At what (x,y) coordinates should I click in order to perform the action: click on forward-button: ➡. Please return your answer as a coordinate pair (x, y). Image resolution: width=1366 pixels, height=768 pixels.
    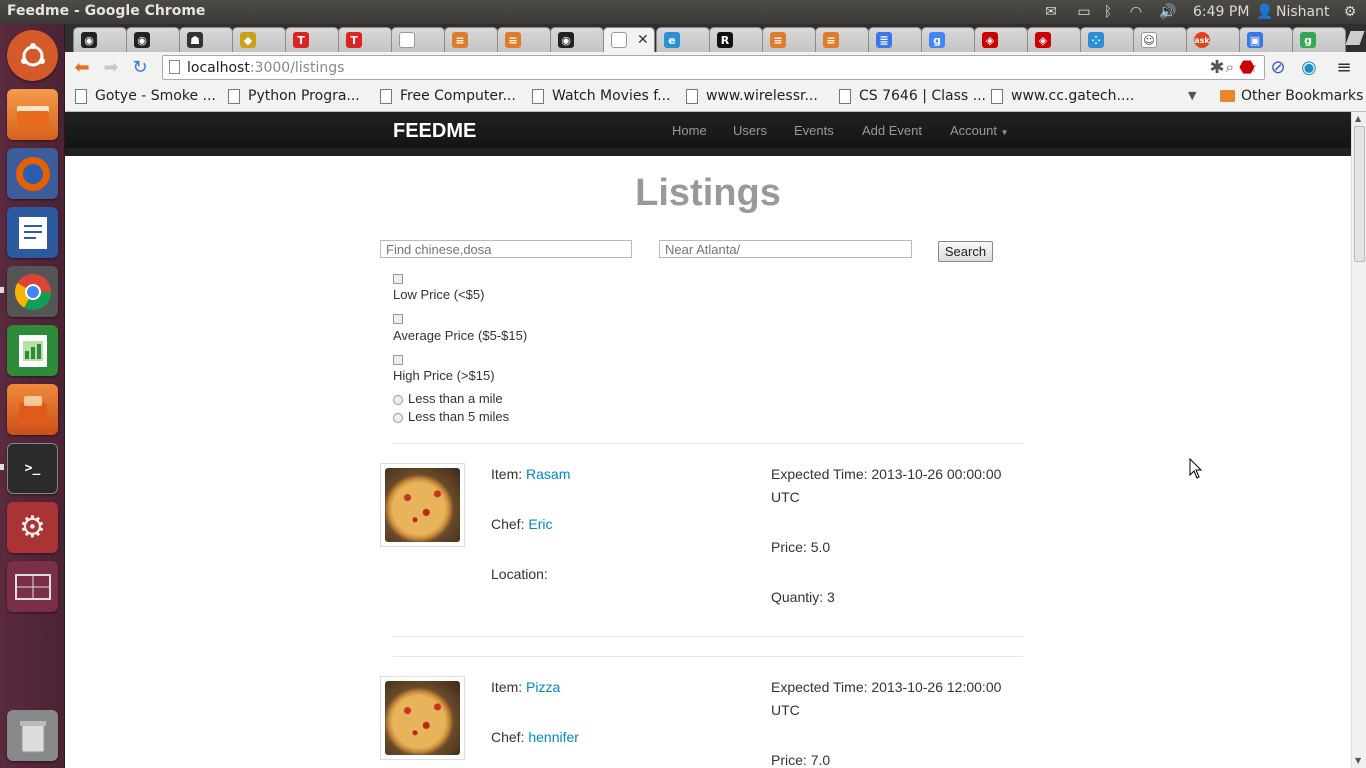
    Looking at the image, I should click on (111, 67).